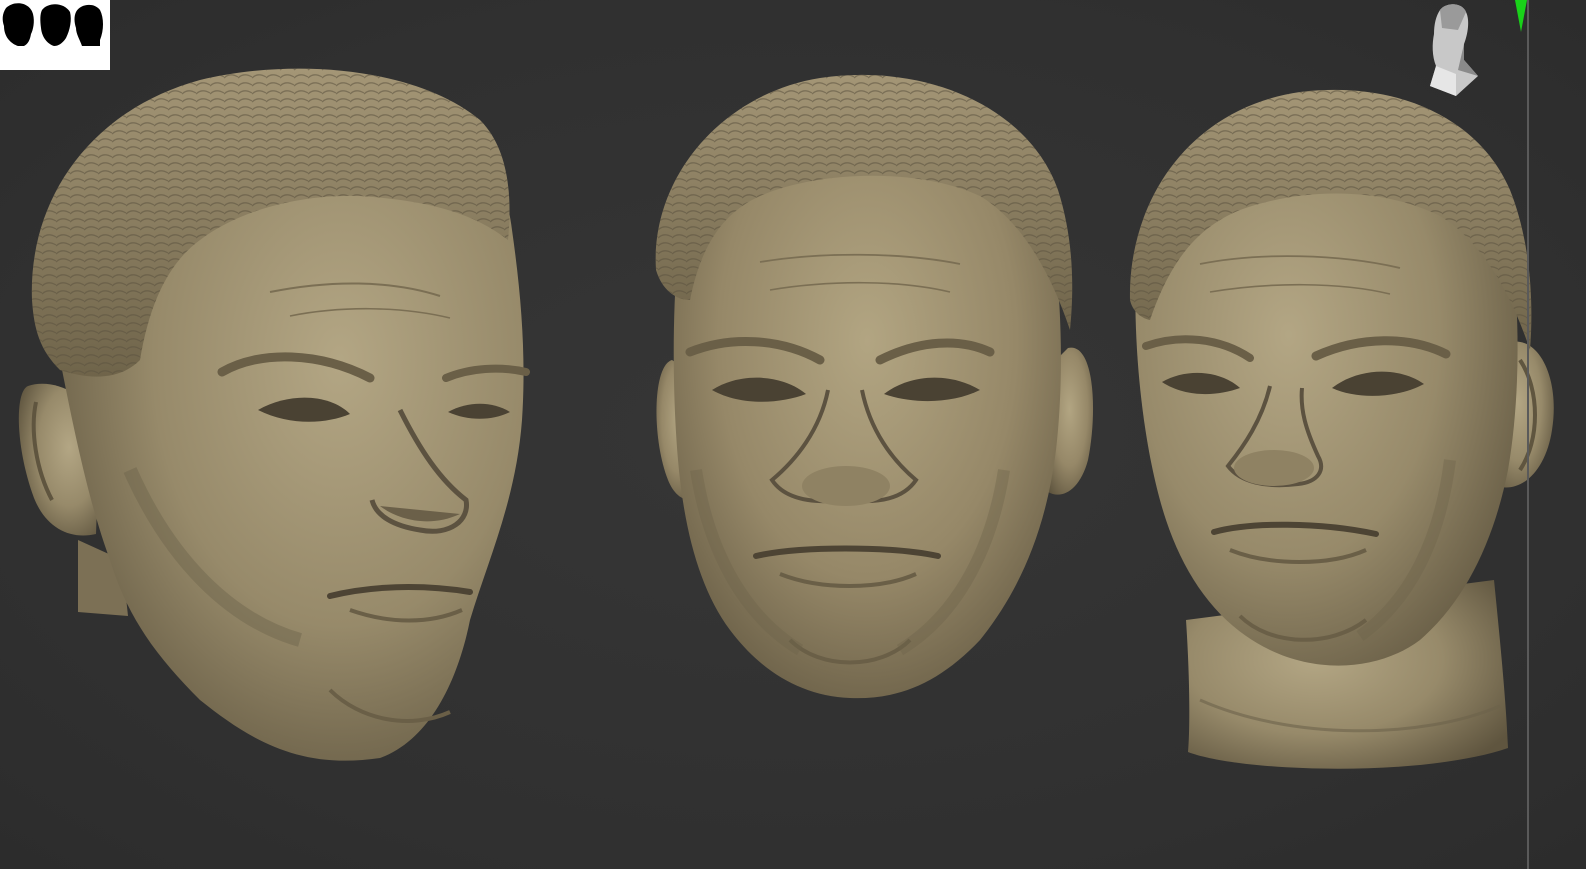 This screenshot has height=869, width=1586. What do you see at coordinates (1528, 434) in the screenshot?
I see `viewport-right-edge` at bounding box center [1528, 434].